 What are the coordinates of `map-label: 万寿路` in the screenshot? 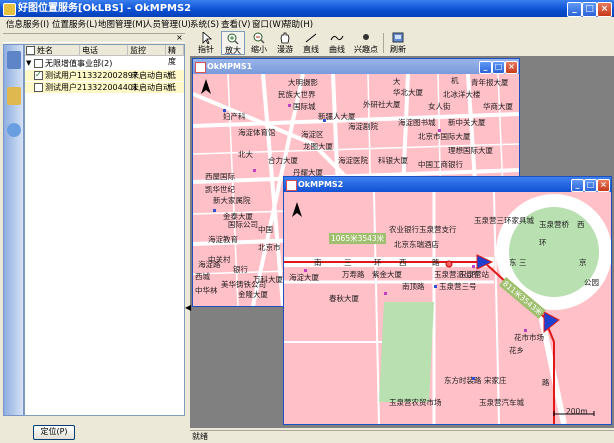 It's located at (353, 274).